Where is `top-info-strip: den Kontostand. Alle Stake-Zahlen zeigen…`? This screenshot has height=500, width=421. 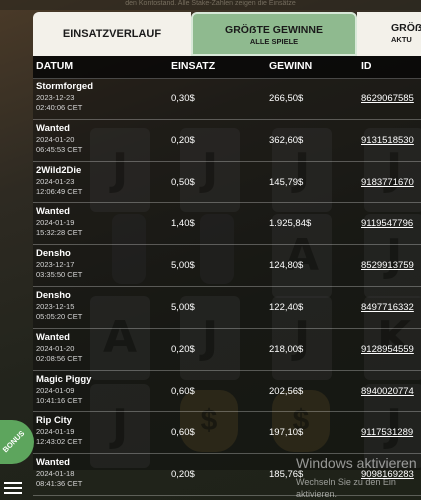 top-info-strip: den Kontostand. Alle Stake-Zahlen zeigen… is located at coordinates (210, 5).